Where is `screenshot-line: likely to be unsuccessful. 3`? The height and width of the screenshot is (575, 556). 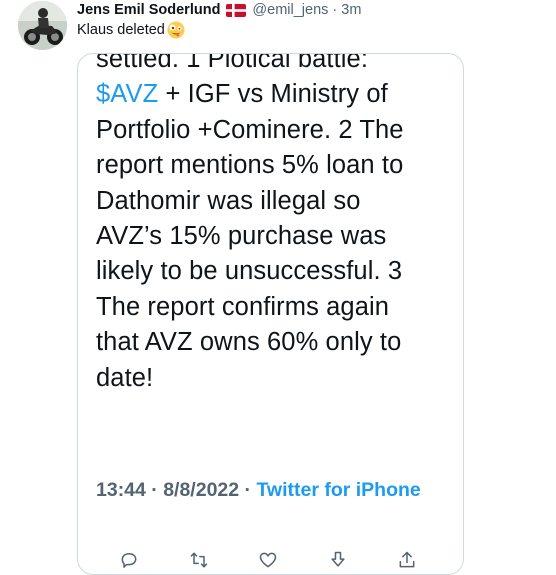
screenshot-line: likely to be unsuccessful. 3 is located at coordinates (249, 271).